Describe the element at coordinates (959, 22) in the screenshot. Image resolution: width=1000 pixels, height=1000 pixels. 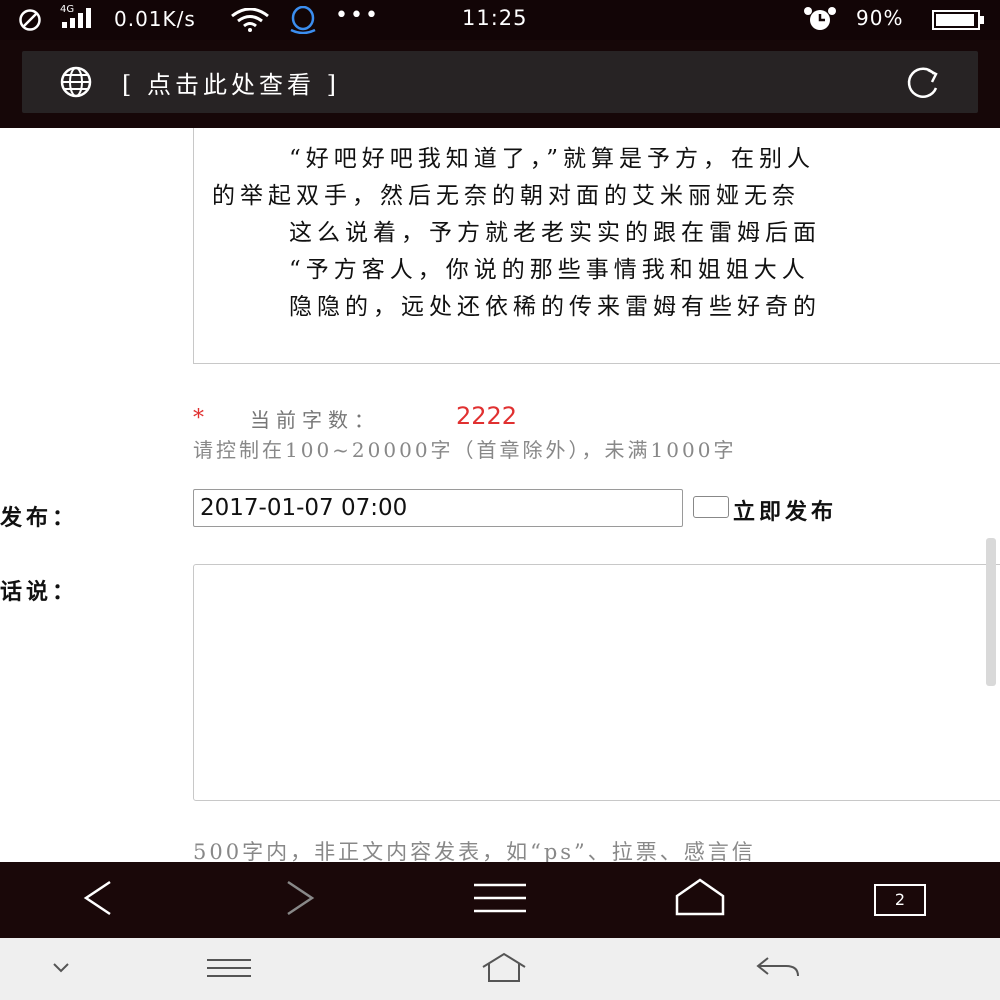
I see `battery-icon` at that location.